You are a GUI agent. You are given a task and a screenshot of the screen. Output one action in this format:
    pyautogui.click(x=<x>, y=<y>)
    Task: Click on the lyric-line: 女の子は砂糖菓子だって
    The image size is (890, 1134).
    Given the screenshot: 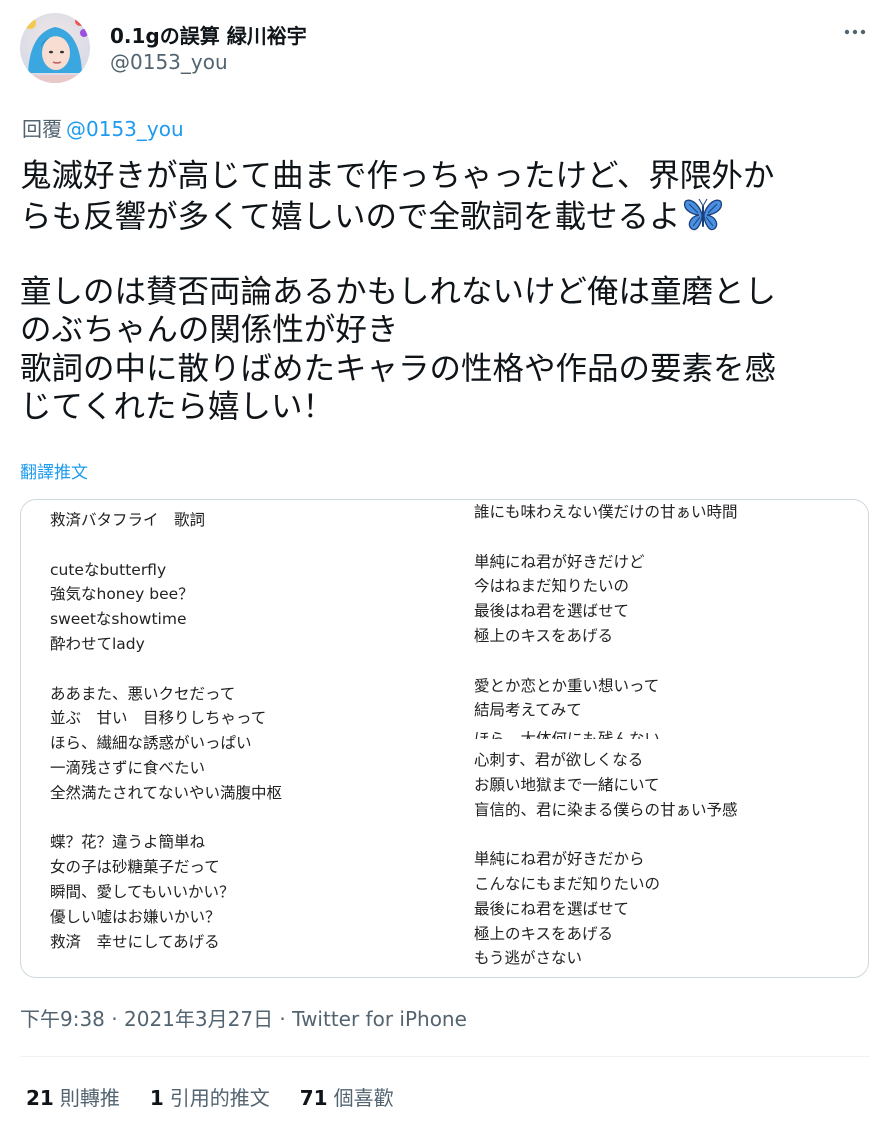 What is the action you would take?
    pyautogui.click(x=135, y=867)
    